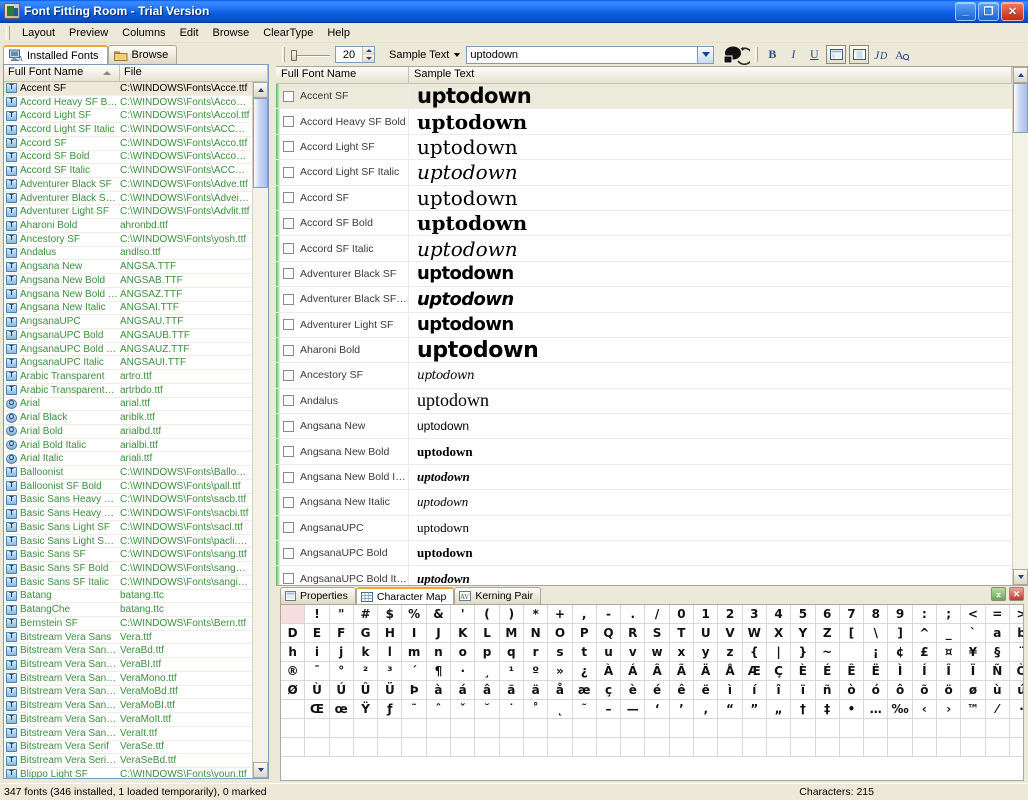  Describe the element at coordinates (128, 295) in the screenshot. I see `installed-font-row: T Angsana New Bold … ANGSAZ.TTF` at that location.